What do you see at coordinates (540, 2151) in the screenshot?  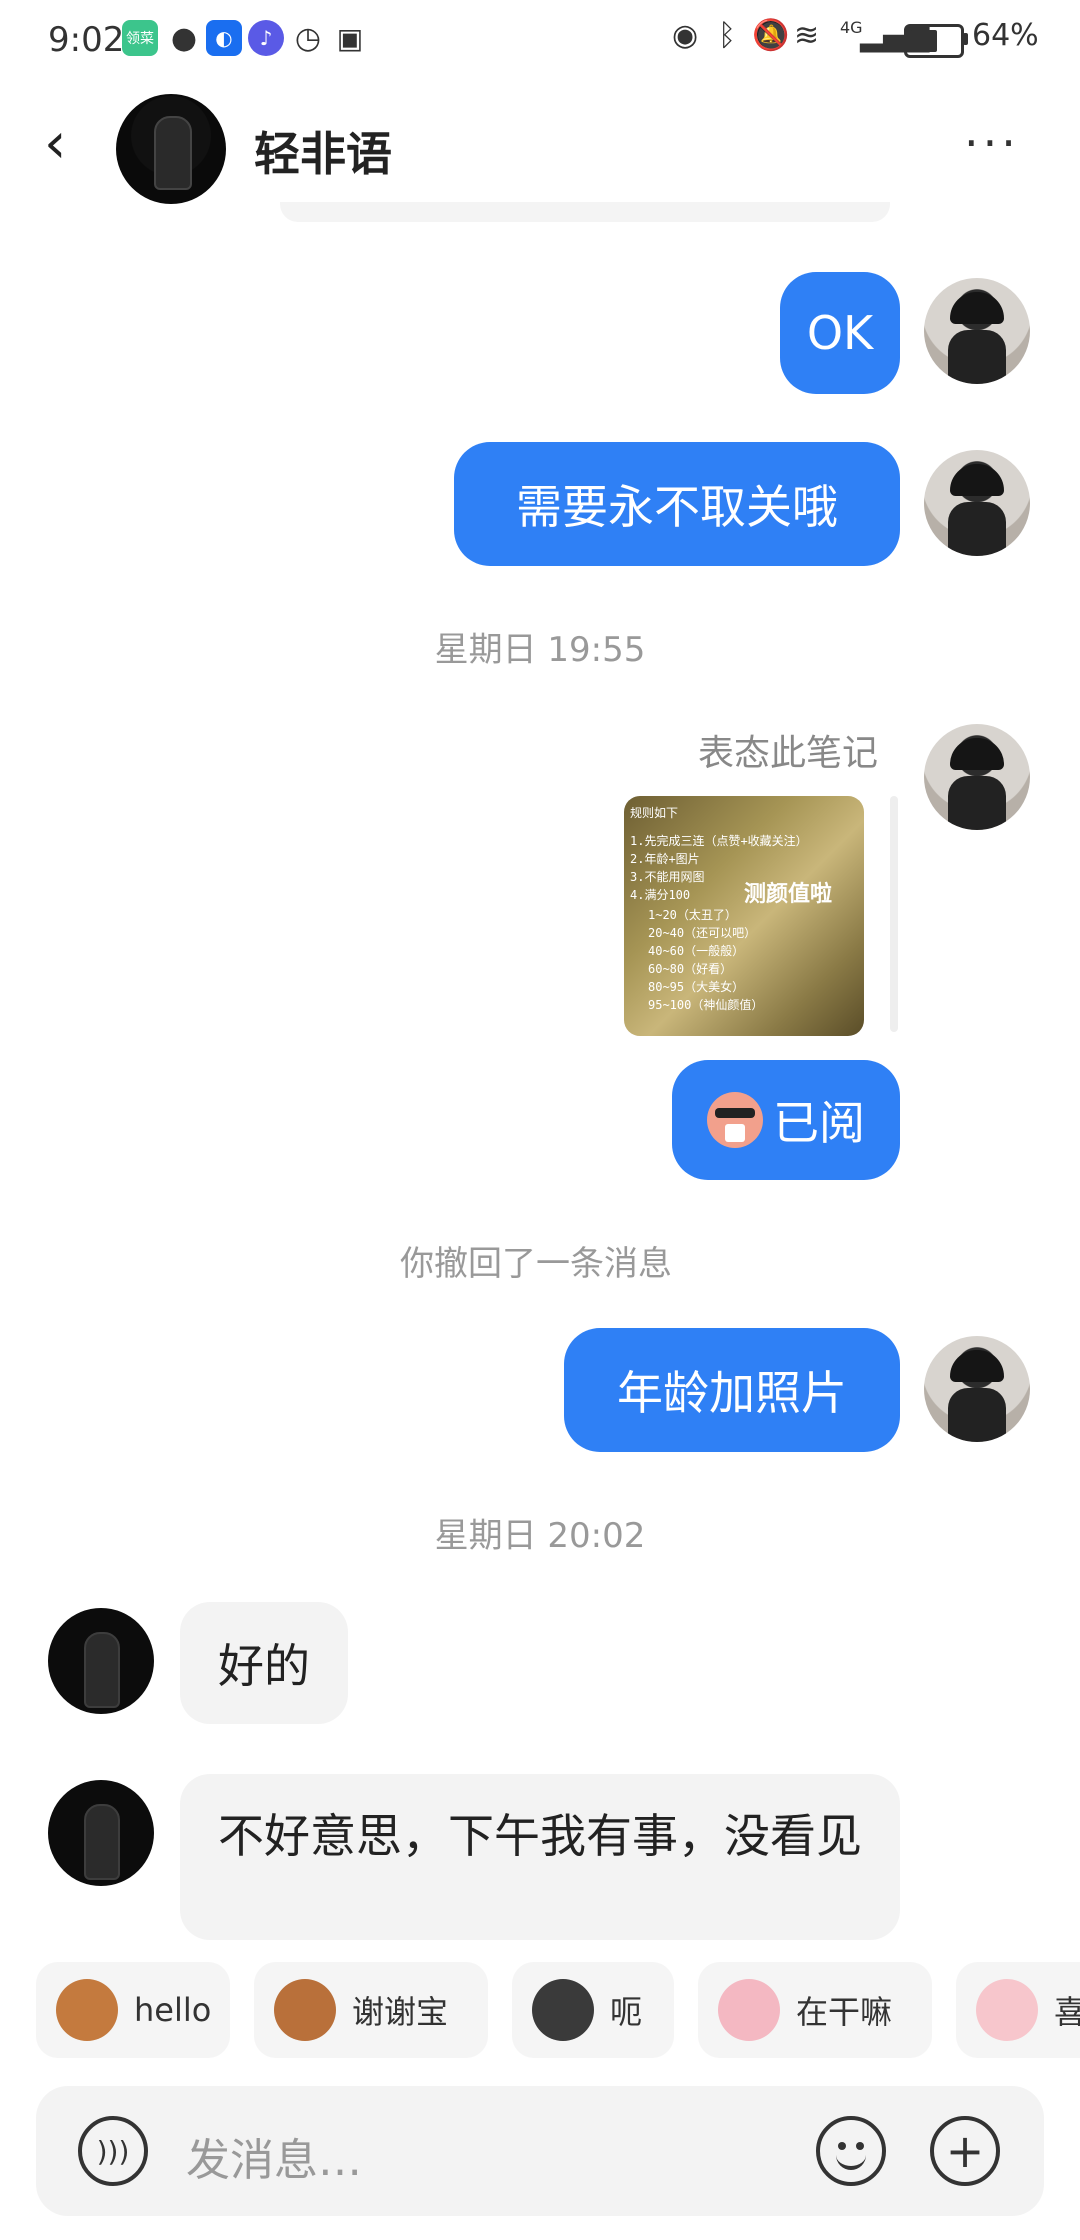 I see `message-input-bar: ))) 发消息… +` at bounding box center [540, 2151].